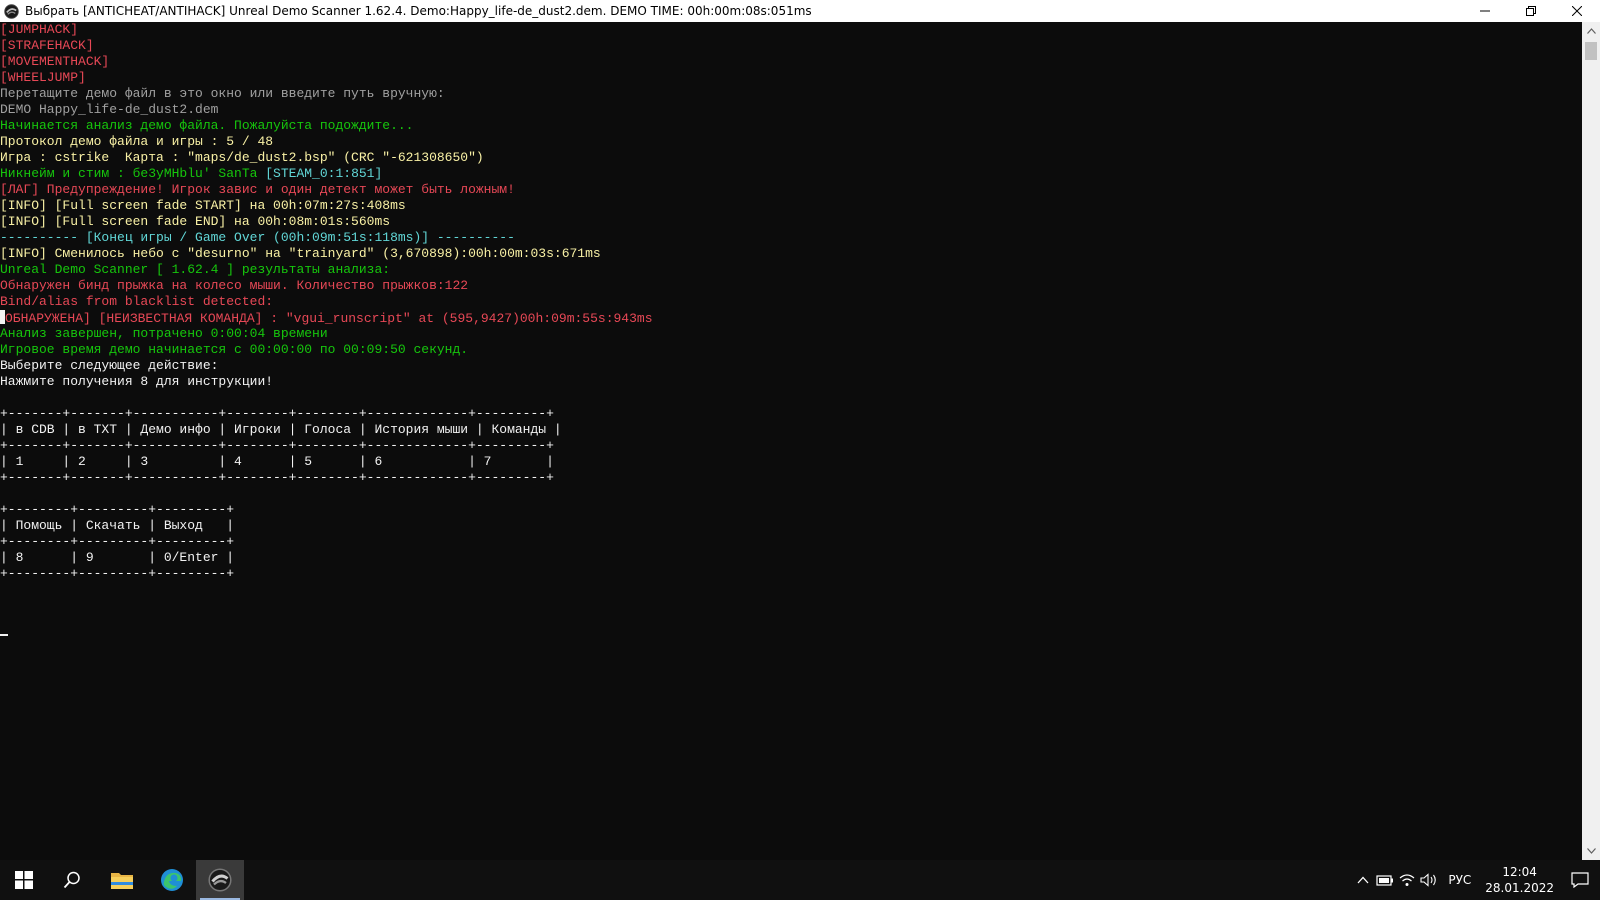 This screenshot has width=1600, height=900. I want to click on file-explorer-icon, so click(122, 881).